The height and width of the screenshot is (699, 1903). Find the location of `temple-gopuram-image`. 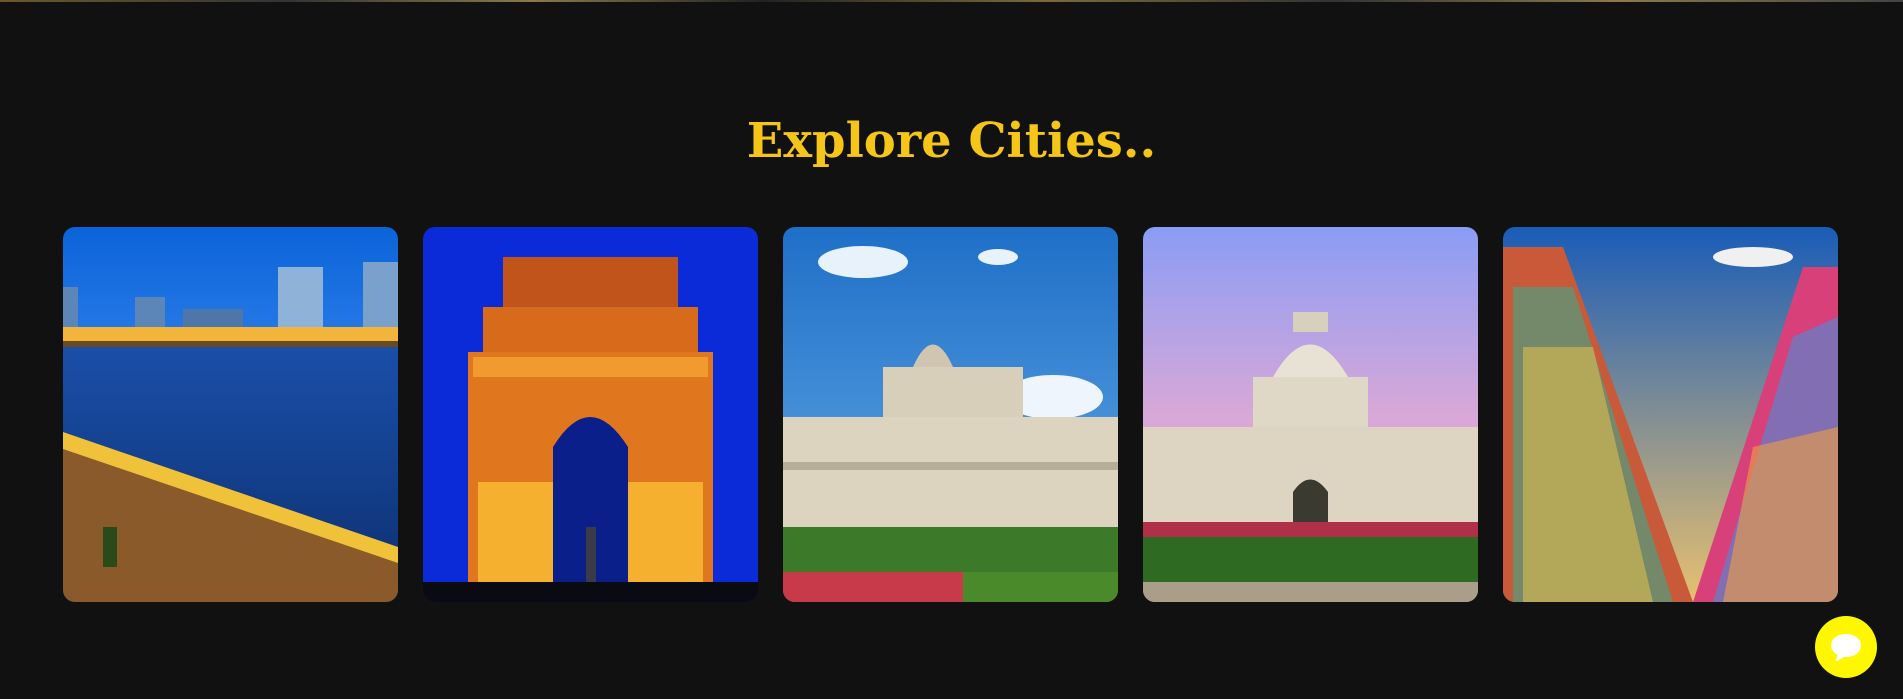

temple-gopuram-image is located at coordinates (1670, 414).